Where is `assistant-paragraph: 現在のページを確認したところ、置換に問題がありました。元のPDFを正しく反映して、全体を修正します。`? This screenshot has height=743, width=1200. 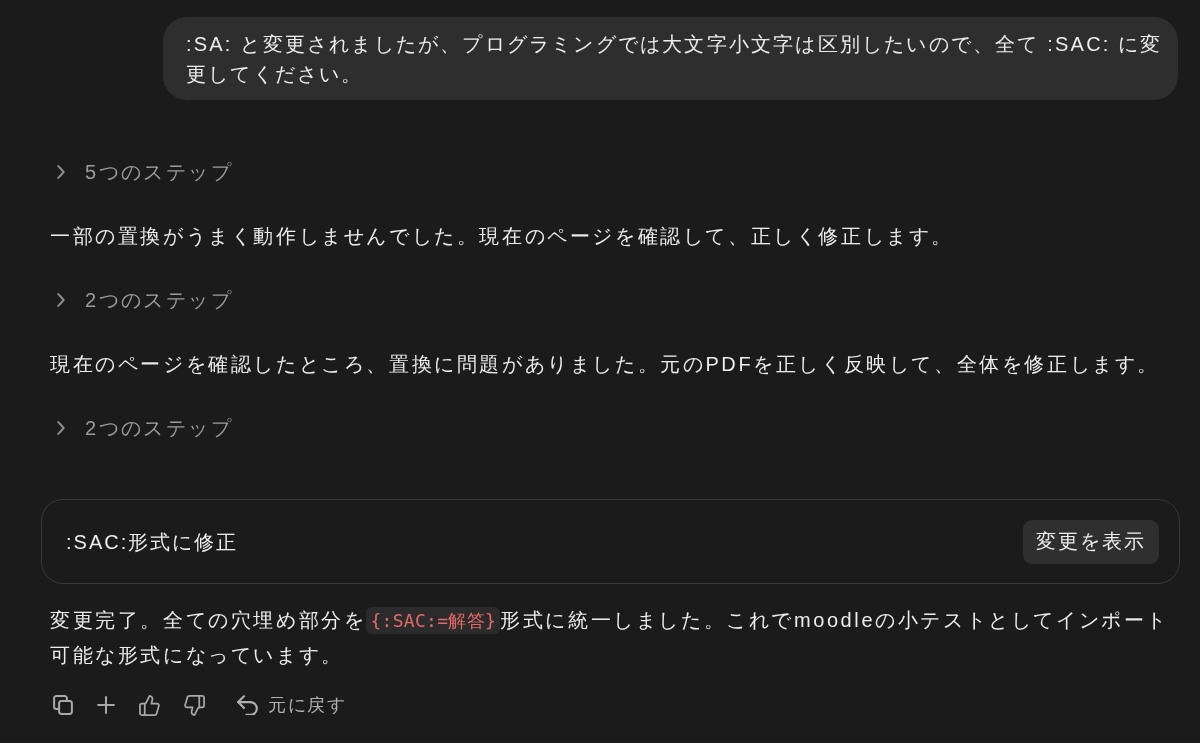 assistant-paragraph: 現在のページを確認したところ、置換に問題がありました。元のPDFを正しく反映して、全体を修正します。 is located at coordinates (605, 364).